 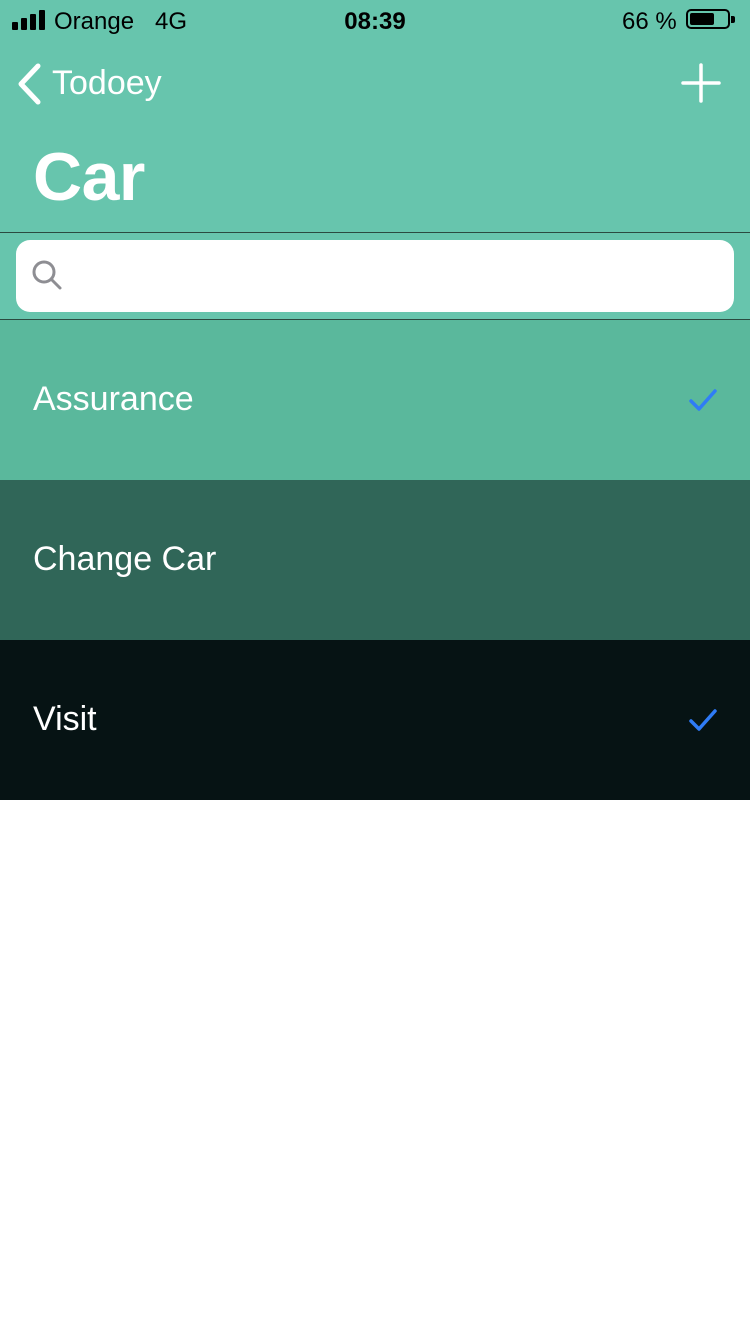 What do you see at coordinates (89, 177) in the screenshot?
I see `page-title: Car` at bounding box center [89, 177].